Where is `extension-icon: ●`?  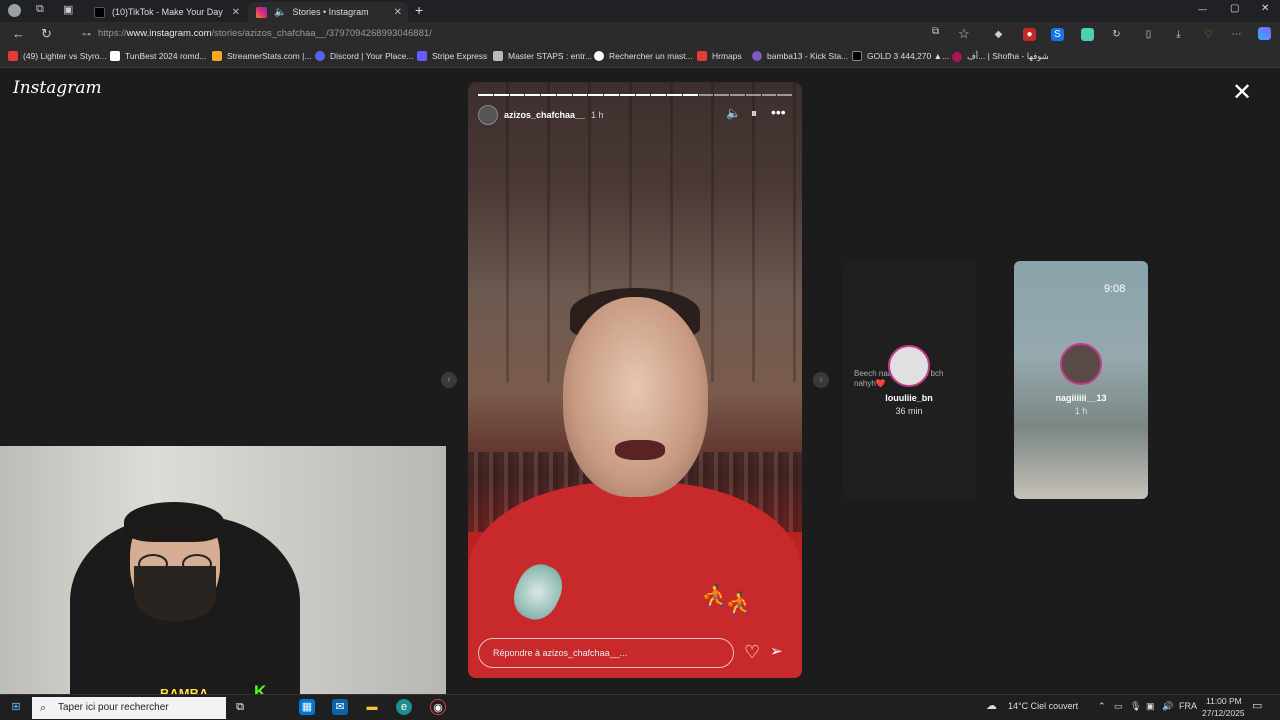 extension-icon: ● is located at coordinates (1029, 34).